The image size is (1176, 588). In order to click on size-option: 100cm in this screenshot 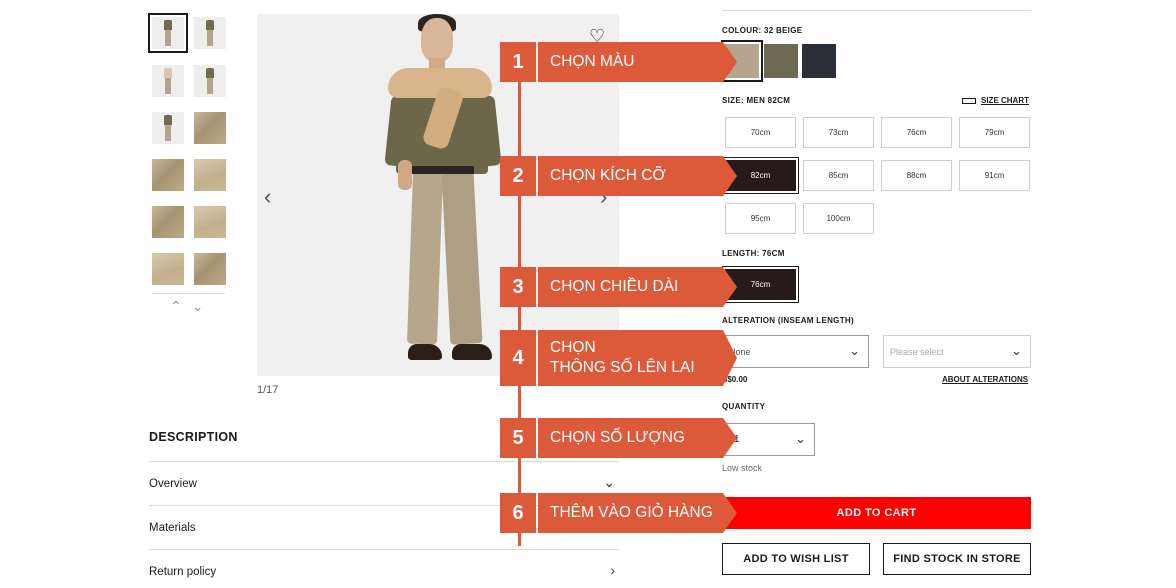, I will do `click(838, 218)`.